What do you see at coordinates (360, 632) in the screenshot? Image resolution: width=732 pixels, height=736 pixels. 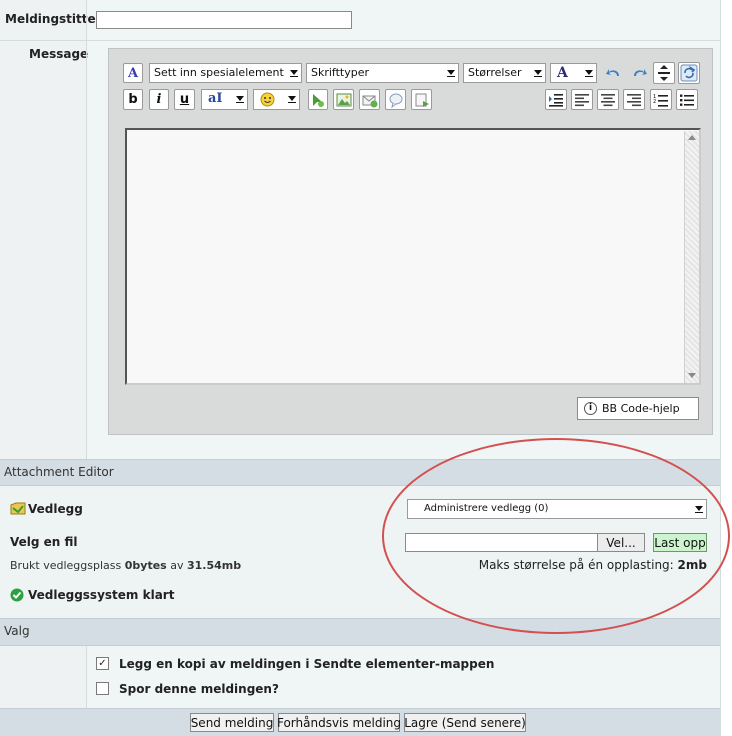 I see `options-section-header: Valg` at bounding box center [360, 632].